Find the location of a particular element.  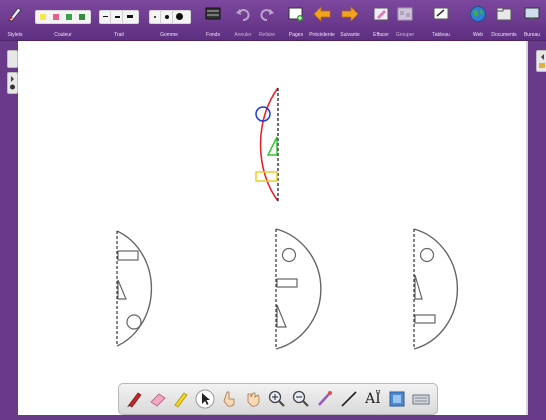

bureau-label: Bureau is located at coordinates (532, 35).